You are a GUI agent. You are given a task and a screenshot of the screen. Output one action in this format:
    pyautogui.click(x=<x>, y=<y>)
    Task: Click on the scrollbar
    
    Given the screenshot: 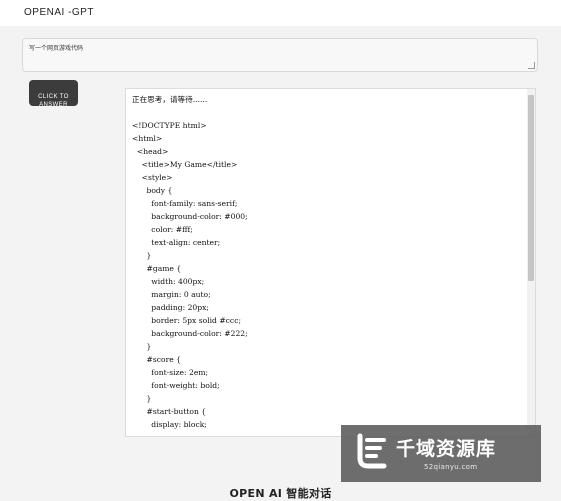 What is the action you would take?
    pyautogui.click(x=531, y=262)
    